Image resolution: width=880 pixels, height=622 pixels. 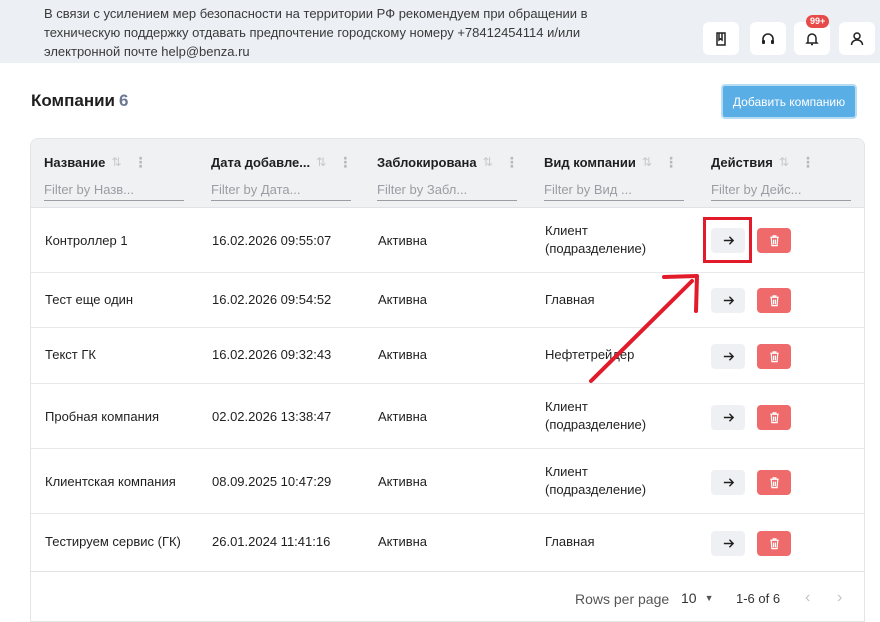 What do you see at coordinates (272, 354) in the screenshot?
I see `company-date: 16.02.2026 09:32:43` at bounding box center [272, 354].